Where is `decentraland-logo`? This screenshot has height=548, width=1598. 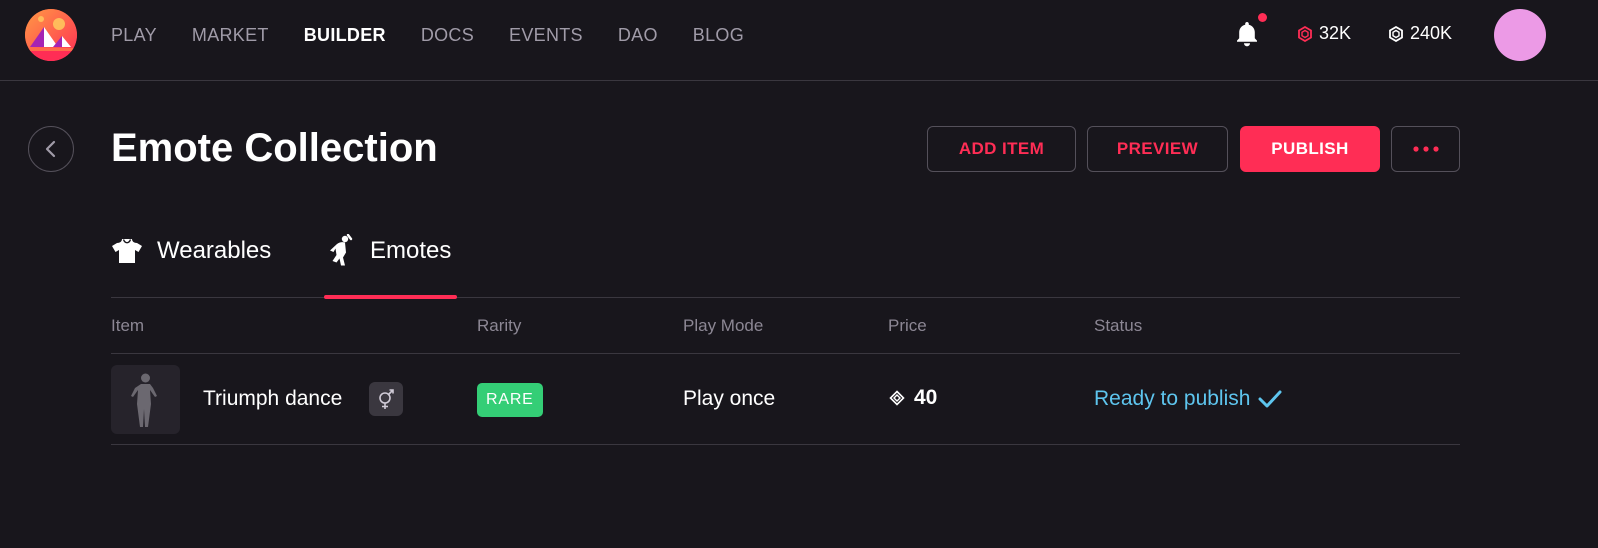
decentraland-logo is located at coordinates (51, 35).